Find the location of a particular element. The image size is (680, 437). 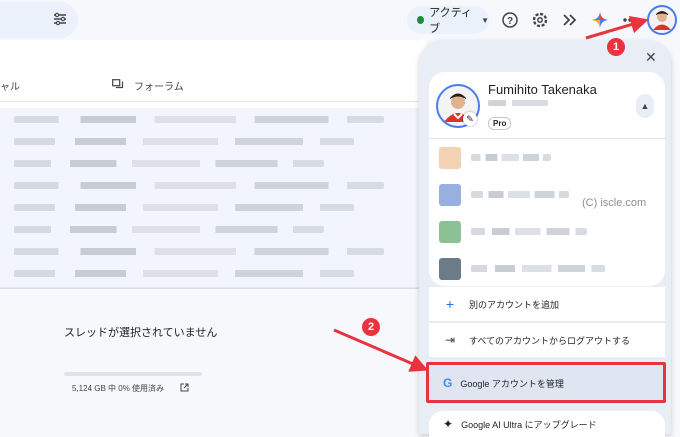

step-1-badge: 1 is located at coordinates (616, 47).